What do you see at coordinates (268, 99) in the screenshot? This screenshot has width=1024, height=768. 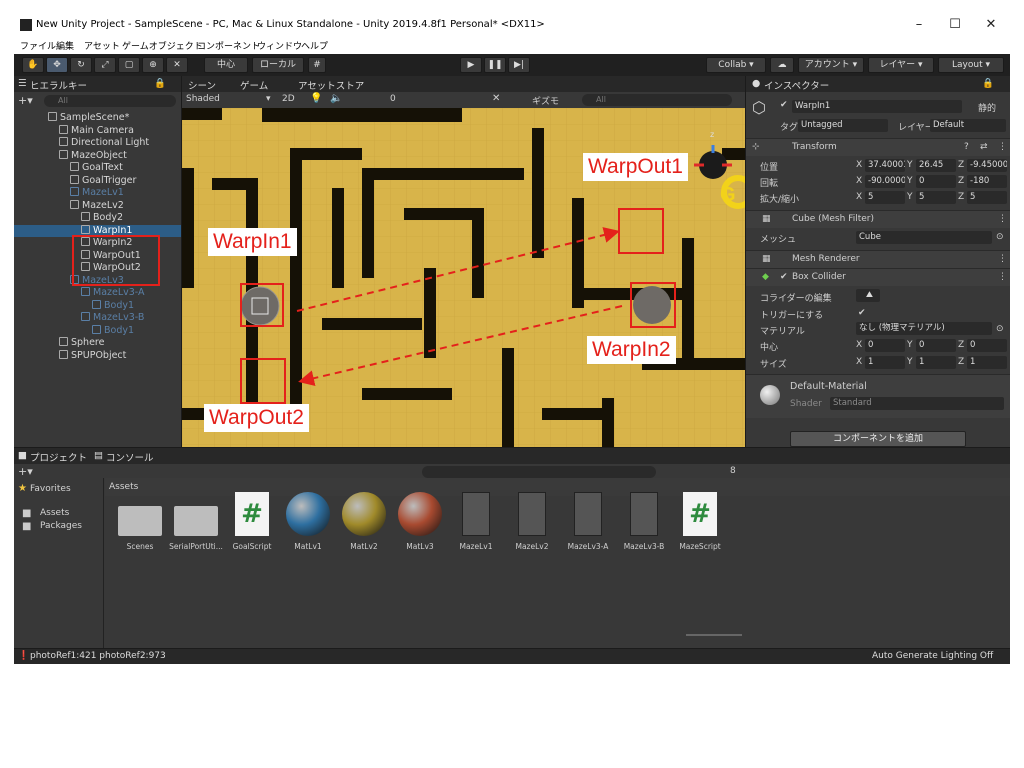 I see `shading-dropdown-arrow: ▾` at bounding box center [268, 99].